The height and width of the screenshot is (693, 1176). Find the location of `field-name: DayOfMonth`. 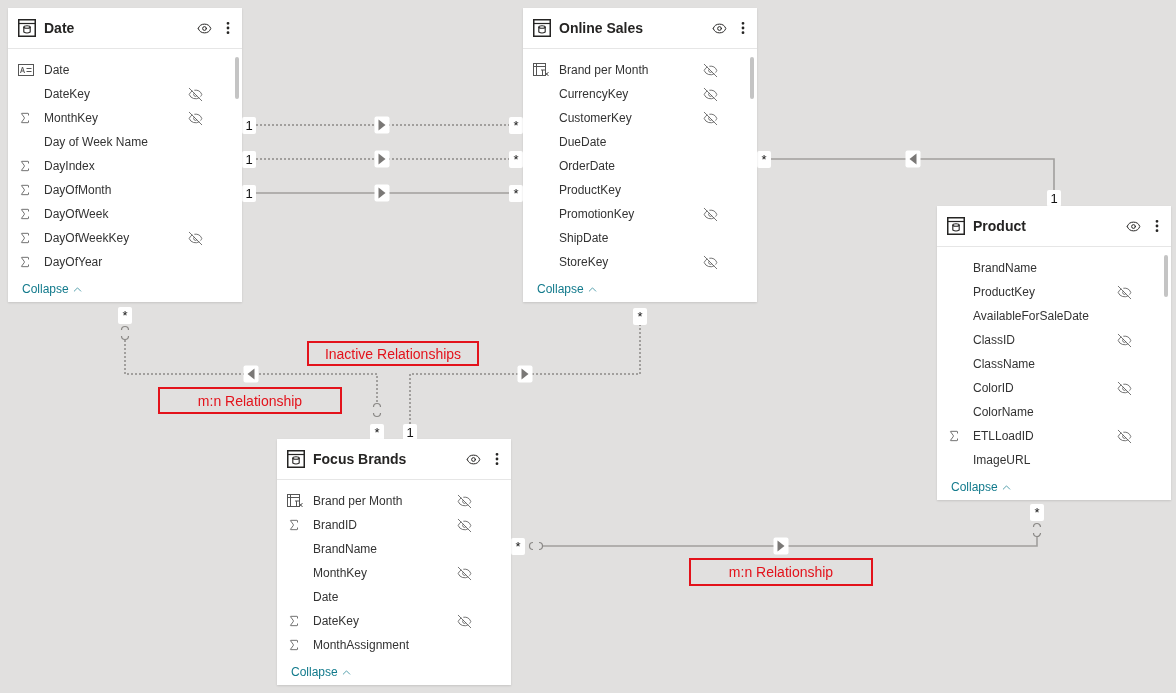

field-name: DayOfMonth is located at coordinates (116, 190).